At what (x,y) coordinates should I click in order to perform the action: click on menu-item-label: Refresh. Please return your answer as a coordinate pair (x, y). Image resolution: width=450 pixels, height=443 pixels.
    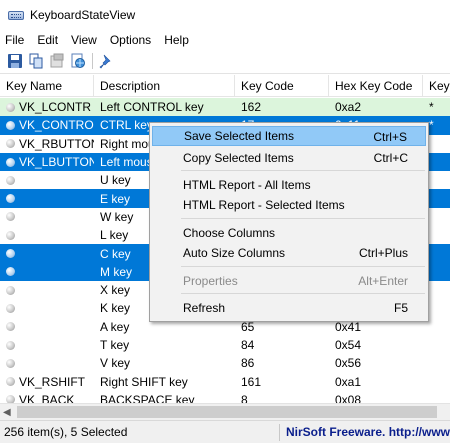
    Looking at the image, I should click on (204, 308).